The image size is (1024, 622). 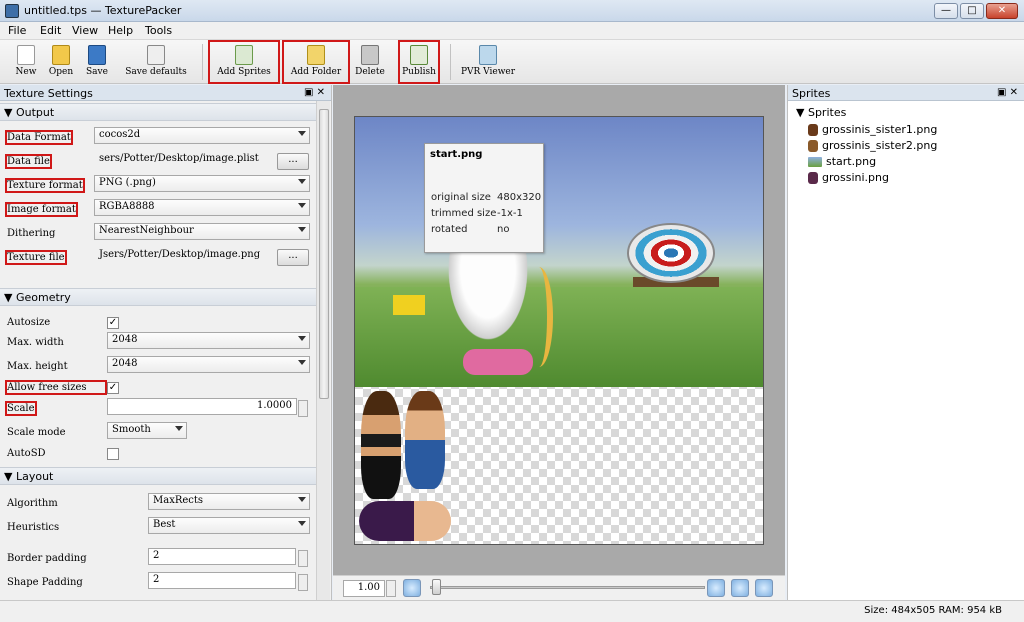 I want to click on image-format-row: Image format RGBA8888, so click(x=158, y=210).